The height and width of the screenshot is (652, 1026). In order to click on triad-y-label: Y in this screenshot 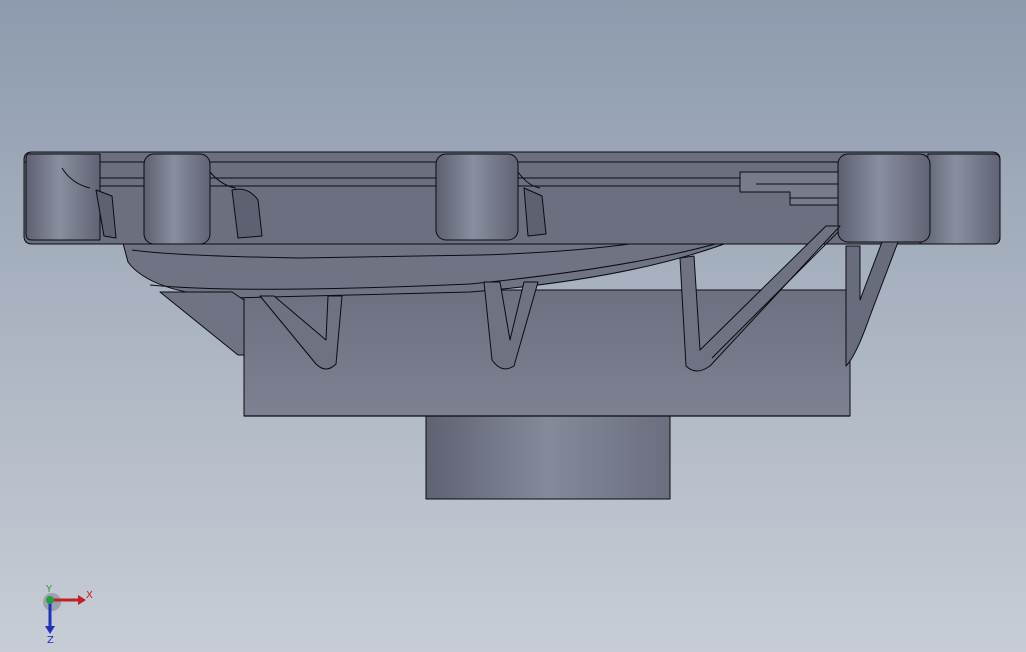, I will do `click(49, 589)`.